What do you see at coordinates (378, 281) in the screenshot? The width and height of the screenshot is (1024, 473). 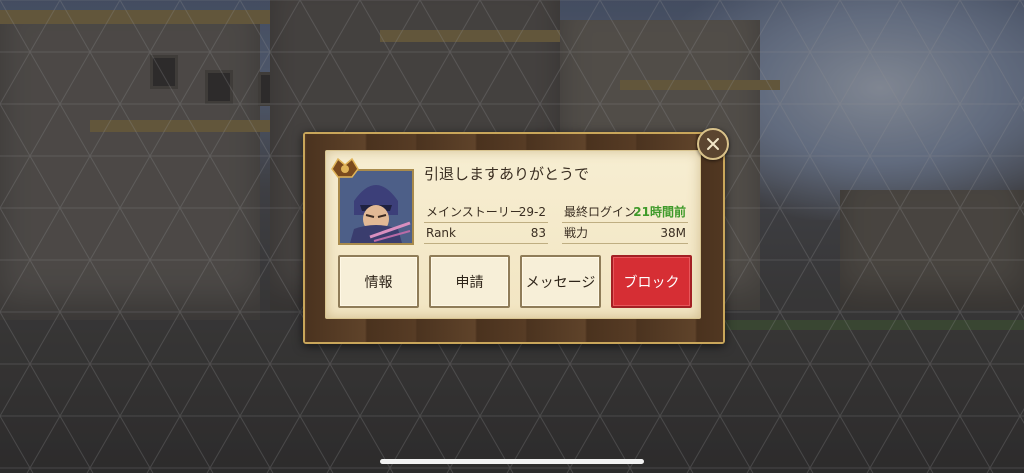 I see `info-button: 情報` at bounding box center [378, 281].